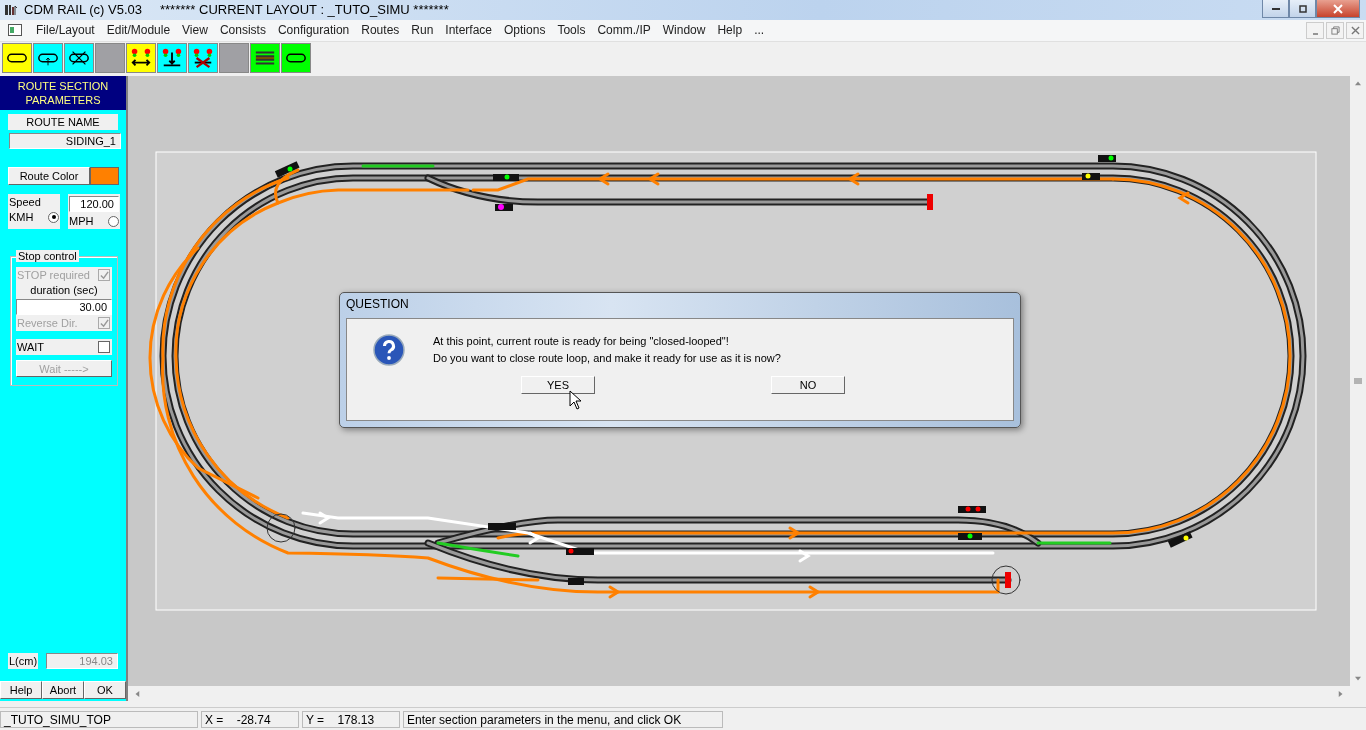 The height and width of the screenshot is (730, 1366). Describe the element at coordinates (525, 30) in the screenshot. I see `menu-item: Options` at that location.